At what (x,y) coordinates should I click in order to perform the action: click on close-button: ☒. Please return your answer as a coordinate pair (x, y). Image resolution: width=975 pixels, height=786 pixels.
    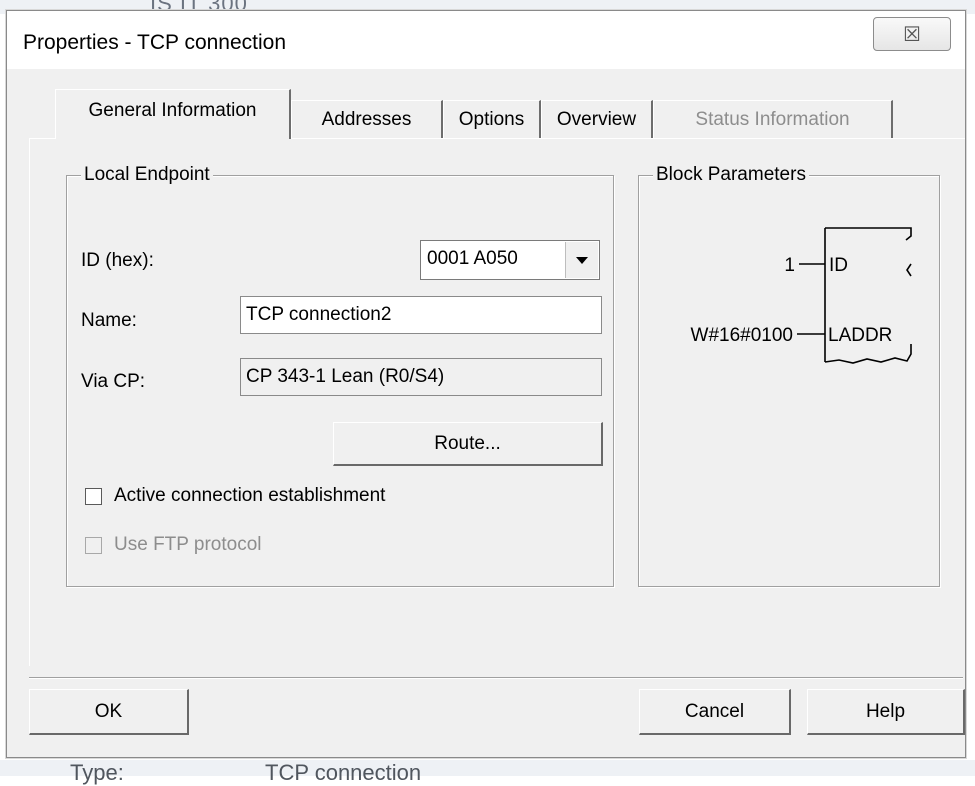
    Looking at the image, I should click on (912, 34).